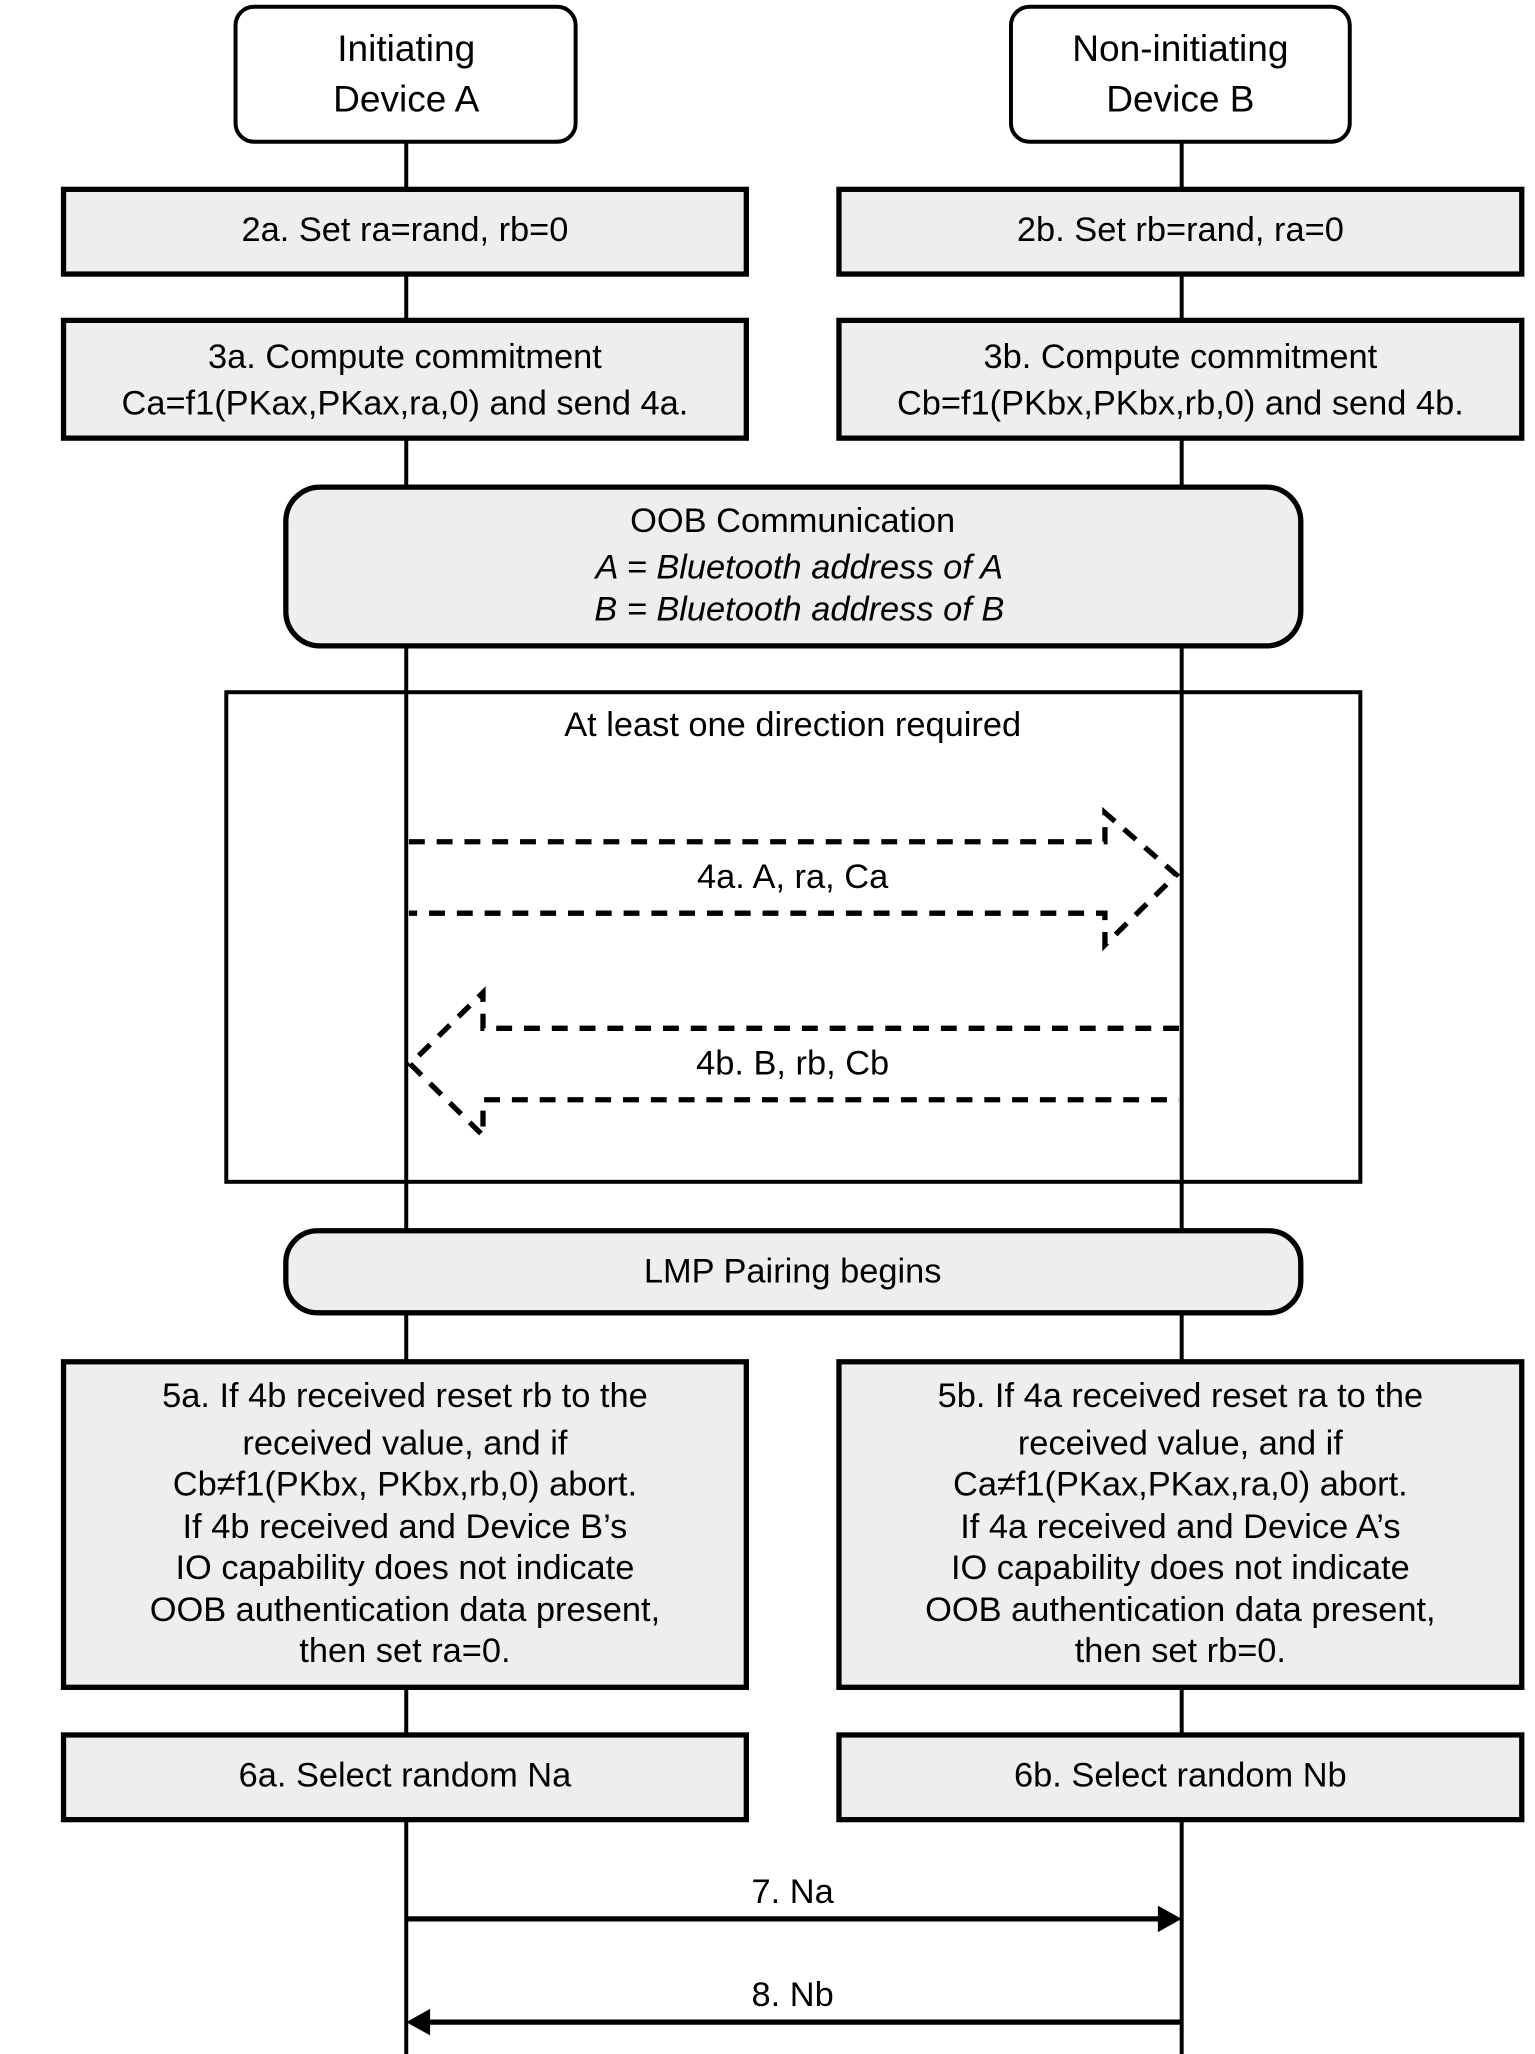 Image resolution: width=1535 pixels, height=2054 pixels. What do you see at coordinates (1180, 1651) in the screenshot?
I see `step-5b-line: then set rb=0.` at bounding box center [1180, 1651].